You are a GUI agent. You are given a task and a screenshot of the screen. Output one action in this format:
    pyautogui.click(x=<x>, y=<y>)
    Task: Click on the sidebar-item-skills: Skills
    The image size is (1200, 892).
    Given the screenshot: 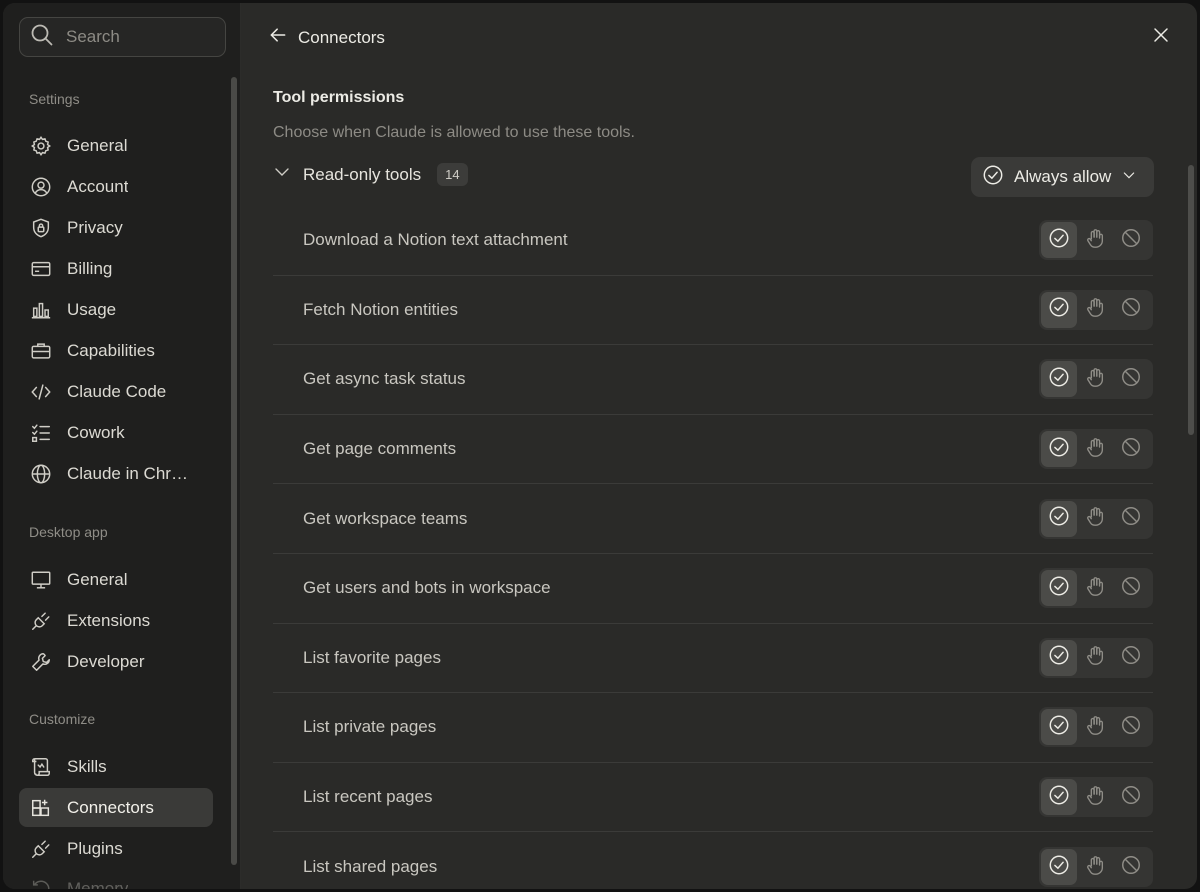 What is the action you would take?
    pyautogui.click(x=116, y=766)
    